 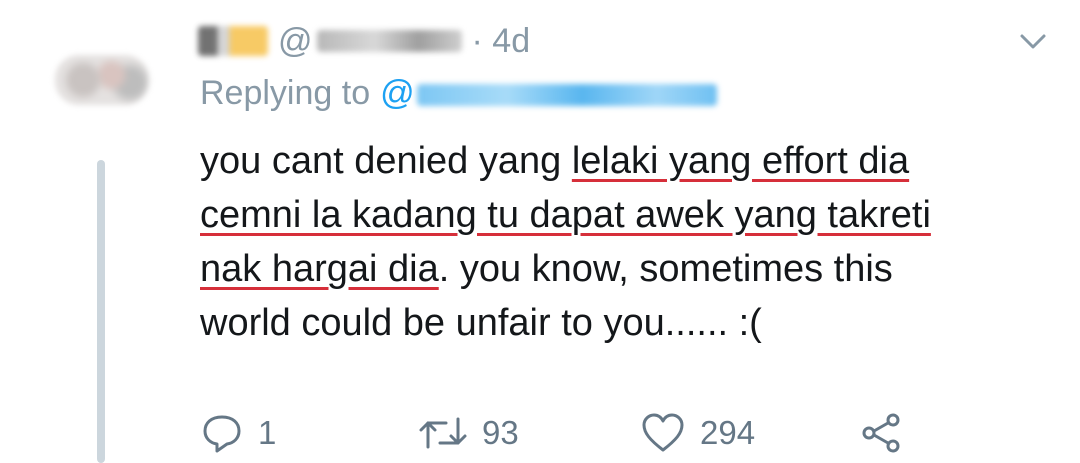 What do you see at coordinates (319, 269) in the screenshot?
I see `tweet-text-underlined: nak hargai dia` at bounding box center [319, 269].